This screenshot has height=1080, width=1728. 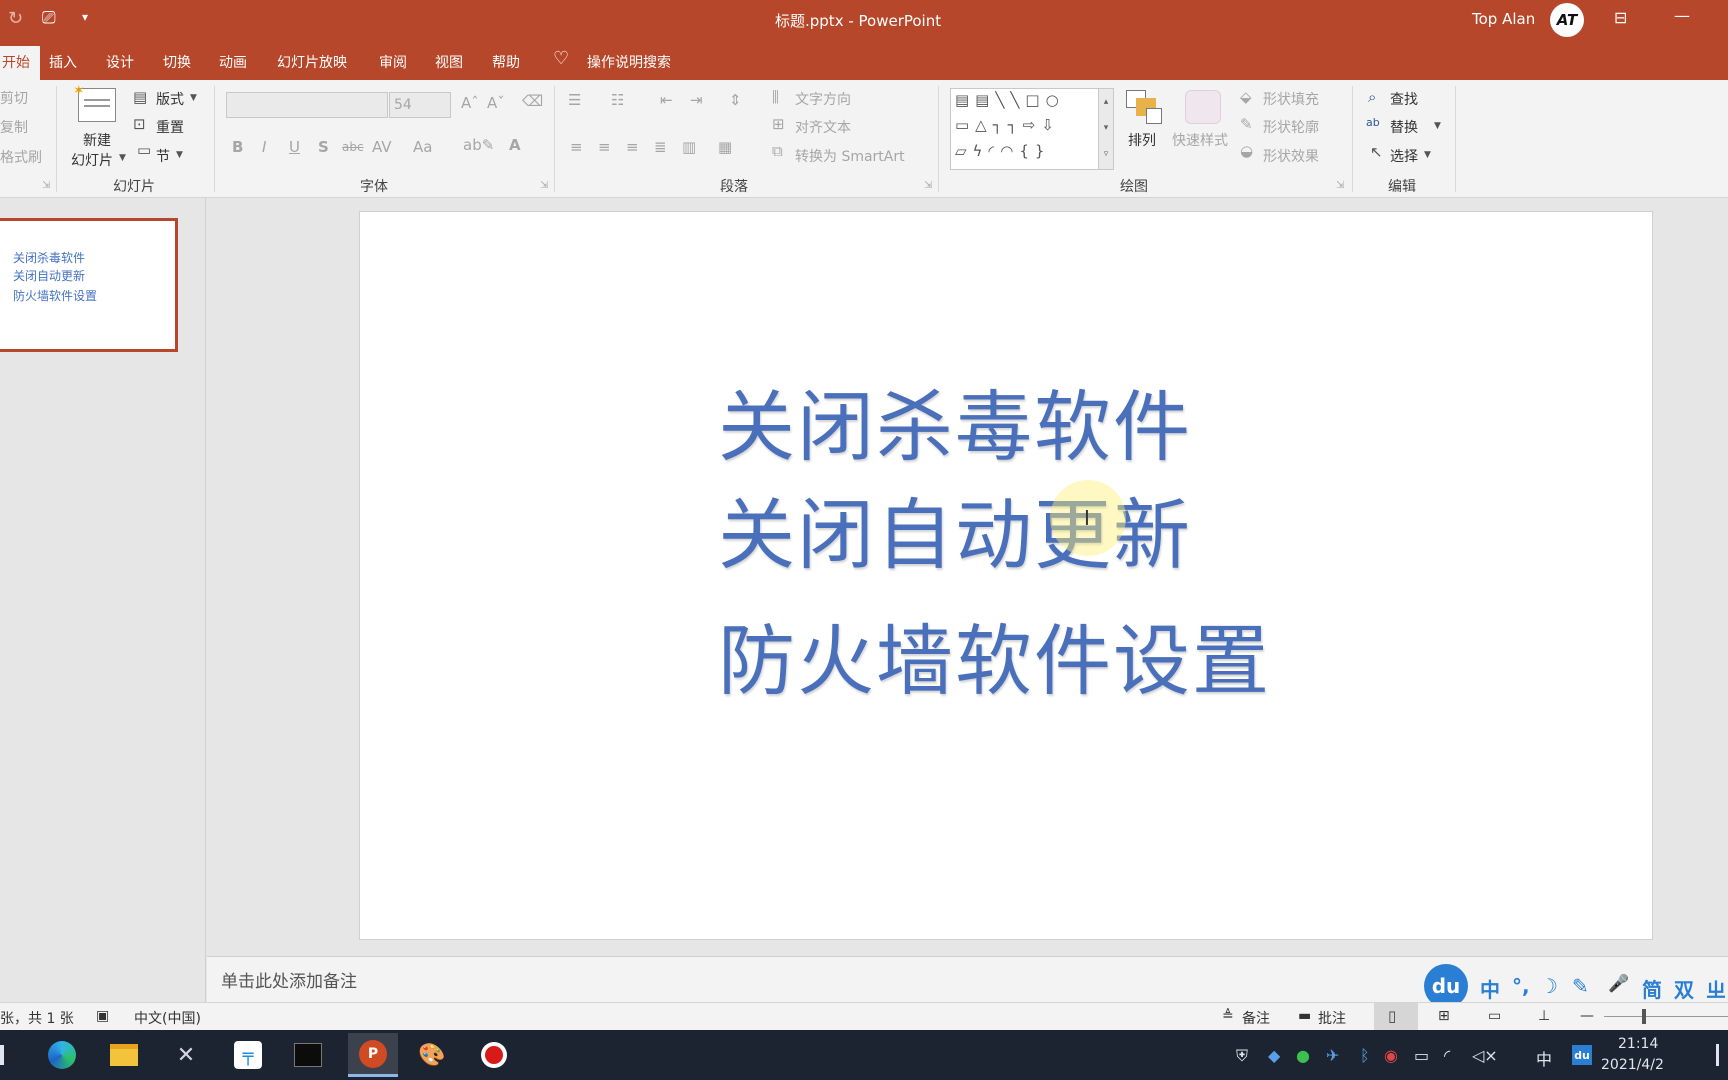 What do you see at coordinates (850, 156) in the screenshot?
I see `convert-smartart-button: 转换为 SmartArt` at bounding box center [850, 156].